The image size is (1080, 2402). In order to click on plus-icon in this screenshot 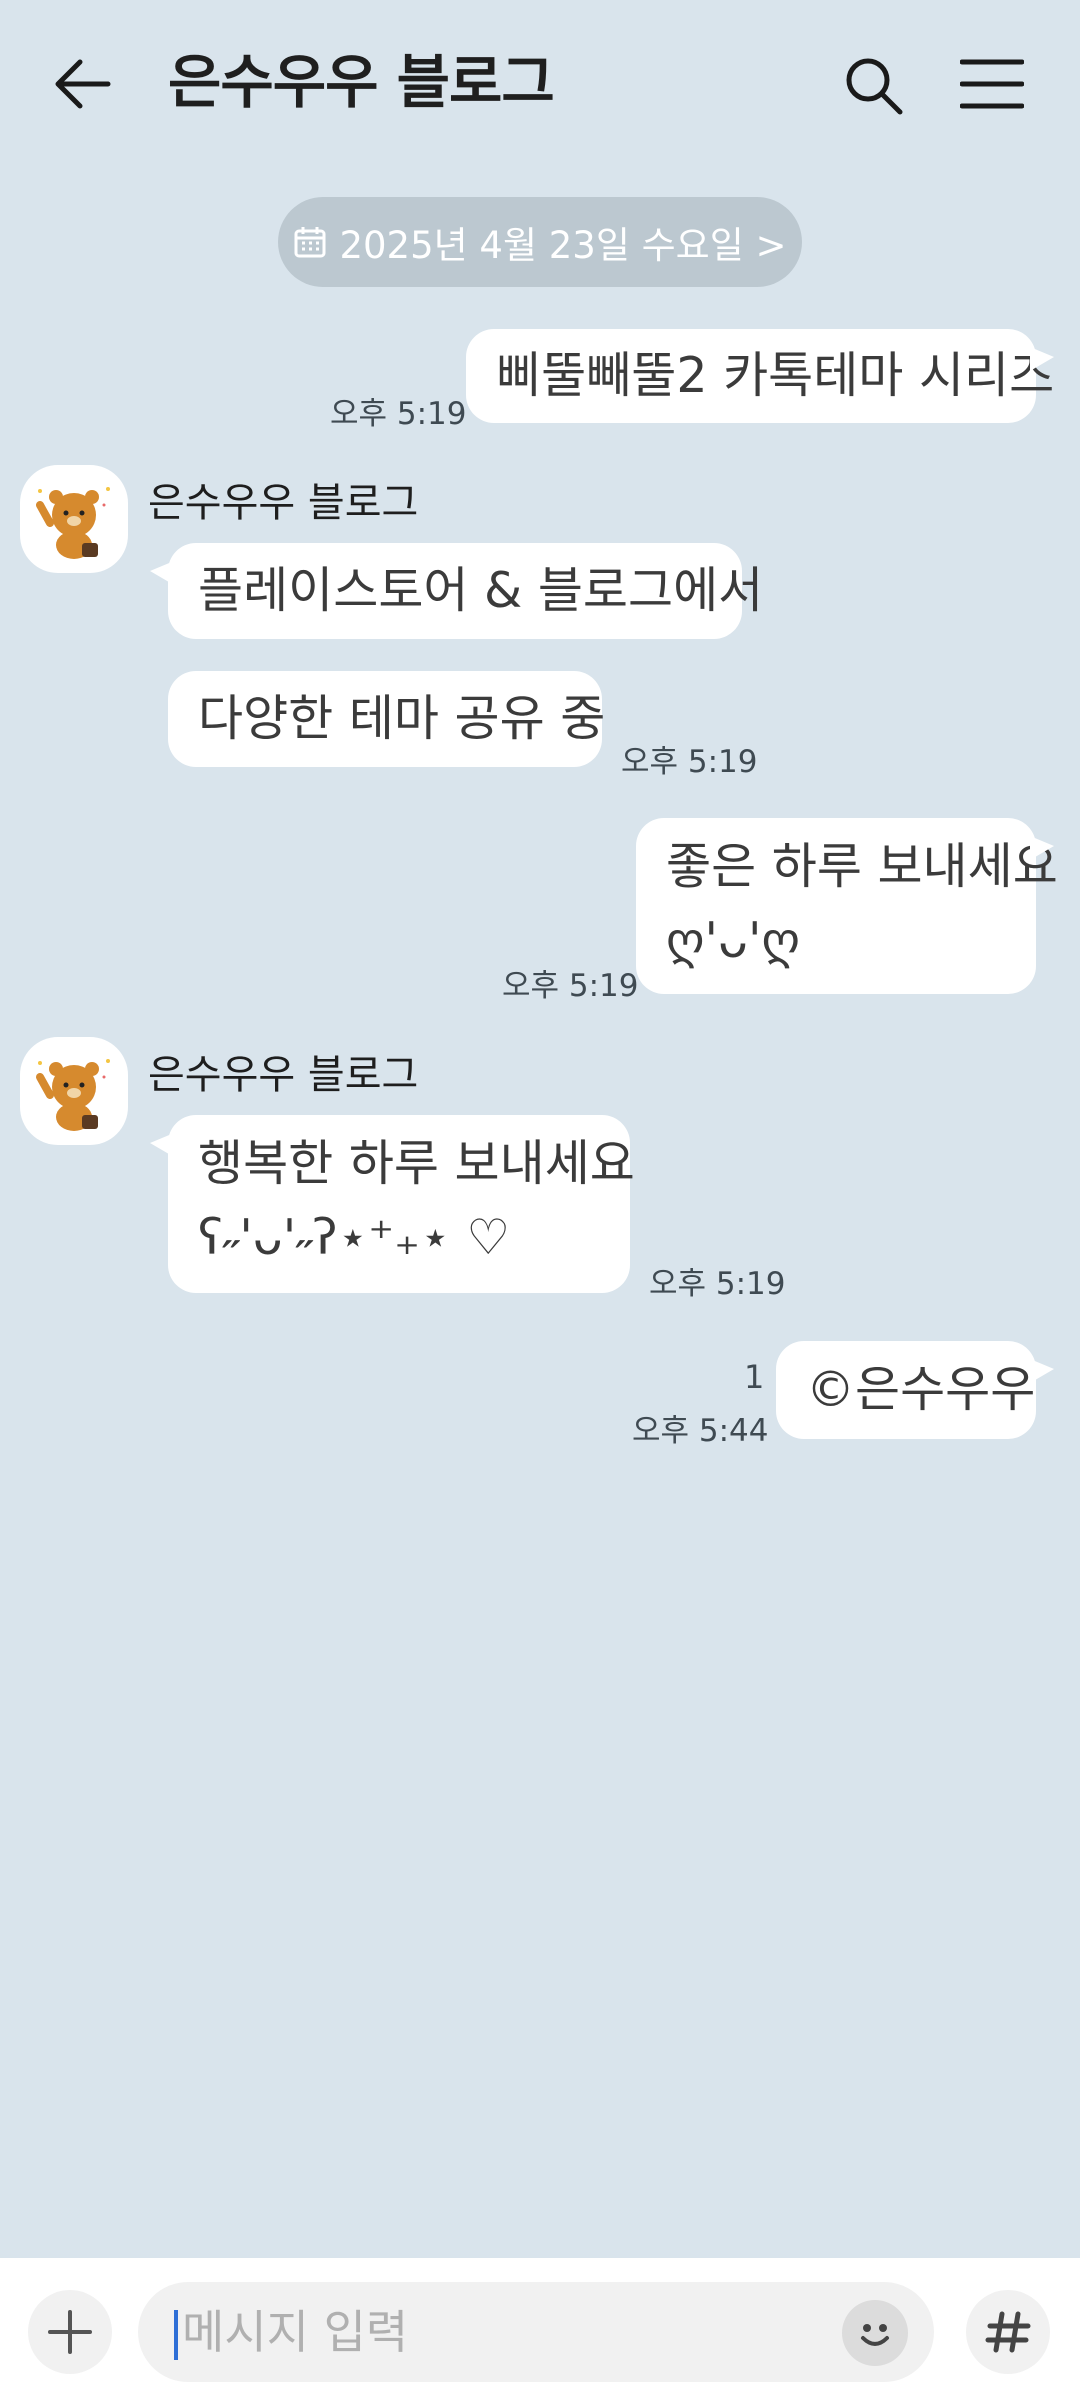, I will do `click(70, 2332)`.